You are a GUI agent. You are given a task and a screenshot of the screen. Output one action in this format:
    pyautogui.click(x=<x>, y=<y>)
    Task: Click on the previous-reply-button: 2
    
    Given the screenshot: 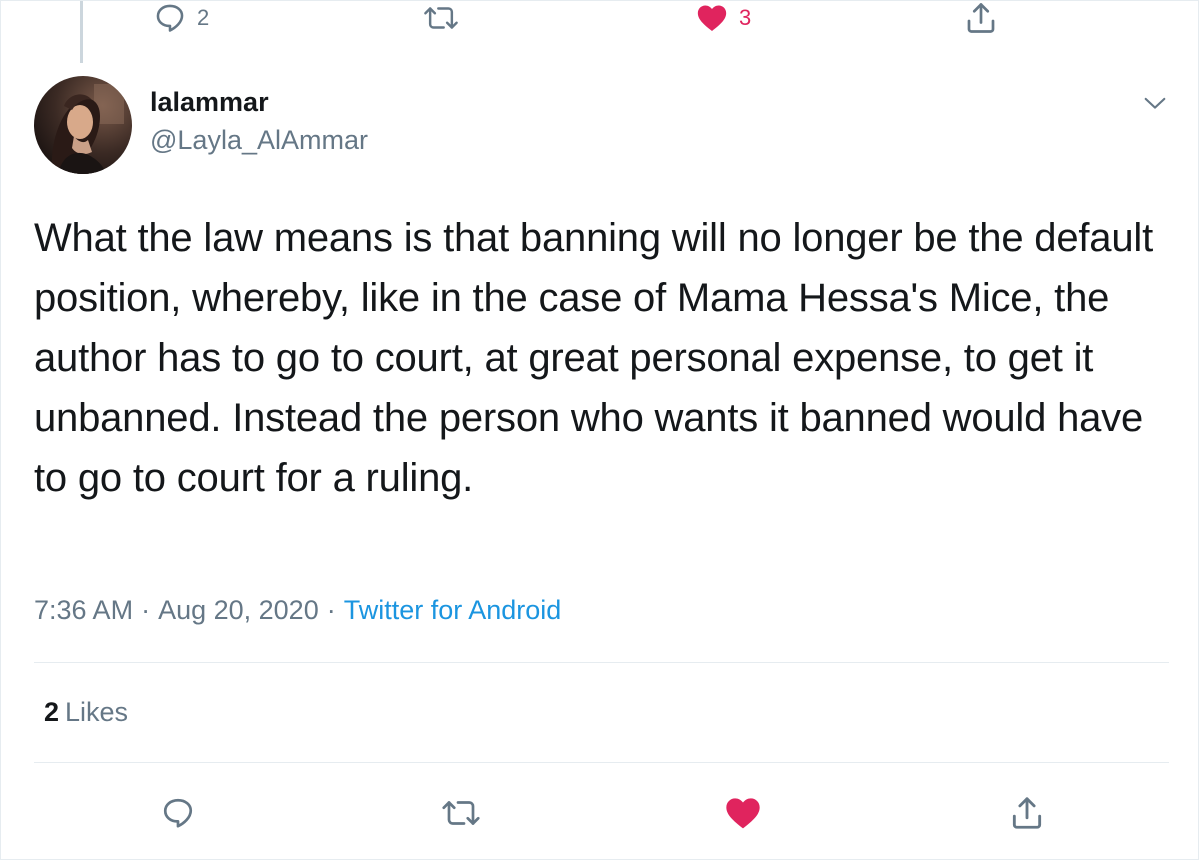 What is the action you would take?
    pyautogui.click(x=181, y=18)
    